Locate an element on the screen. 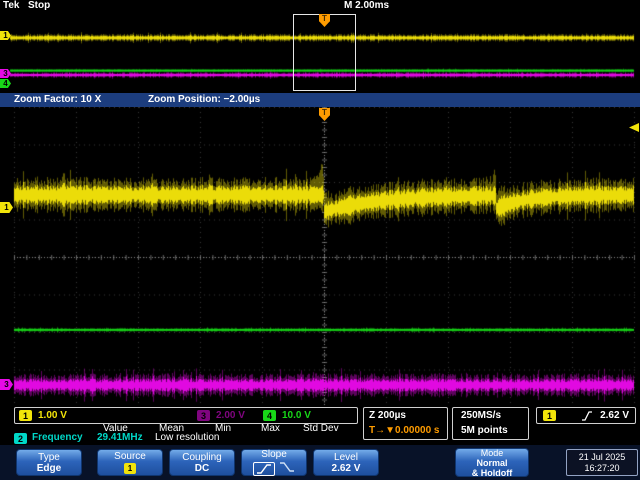 This screenshot has height=480, width=640. ch1-badge: 1 is located at coordinates (25, 415).